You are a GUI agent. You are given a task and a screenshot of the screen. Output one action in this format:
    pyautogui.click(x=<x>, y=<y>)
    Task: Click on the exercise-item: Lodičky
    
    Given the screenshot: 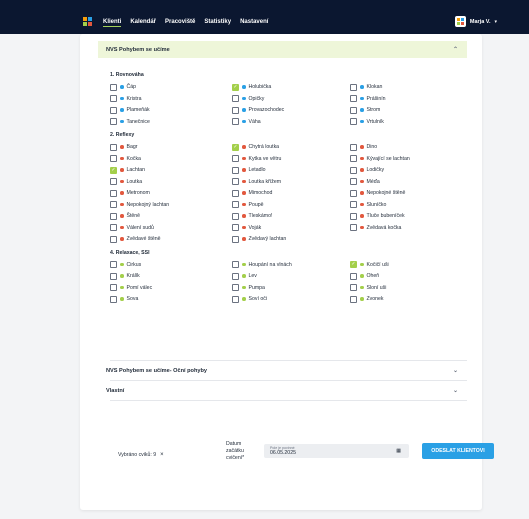 What is the action you would take?
    pyautogui.click(x=367, y=170)
    